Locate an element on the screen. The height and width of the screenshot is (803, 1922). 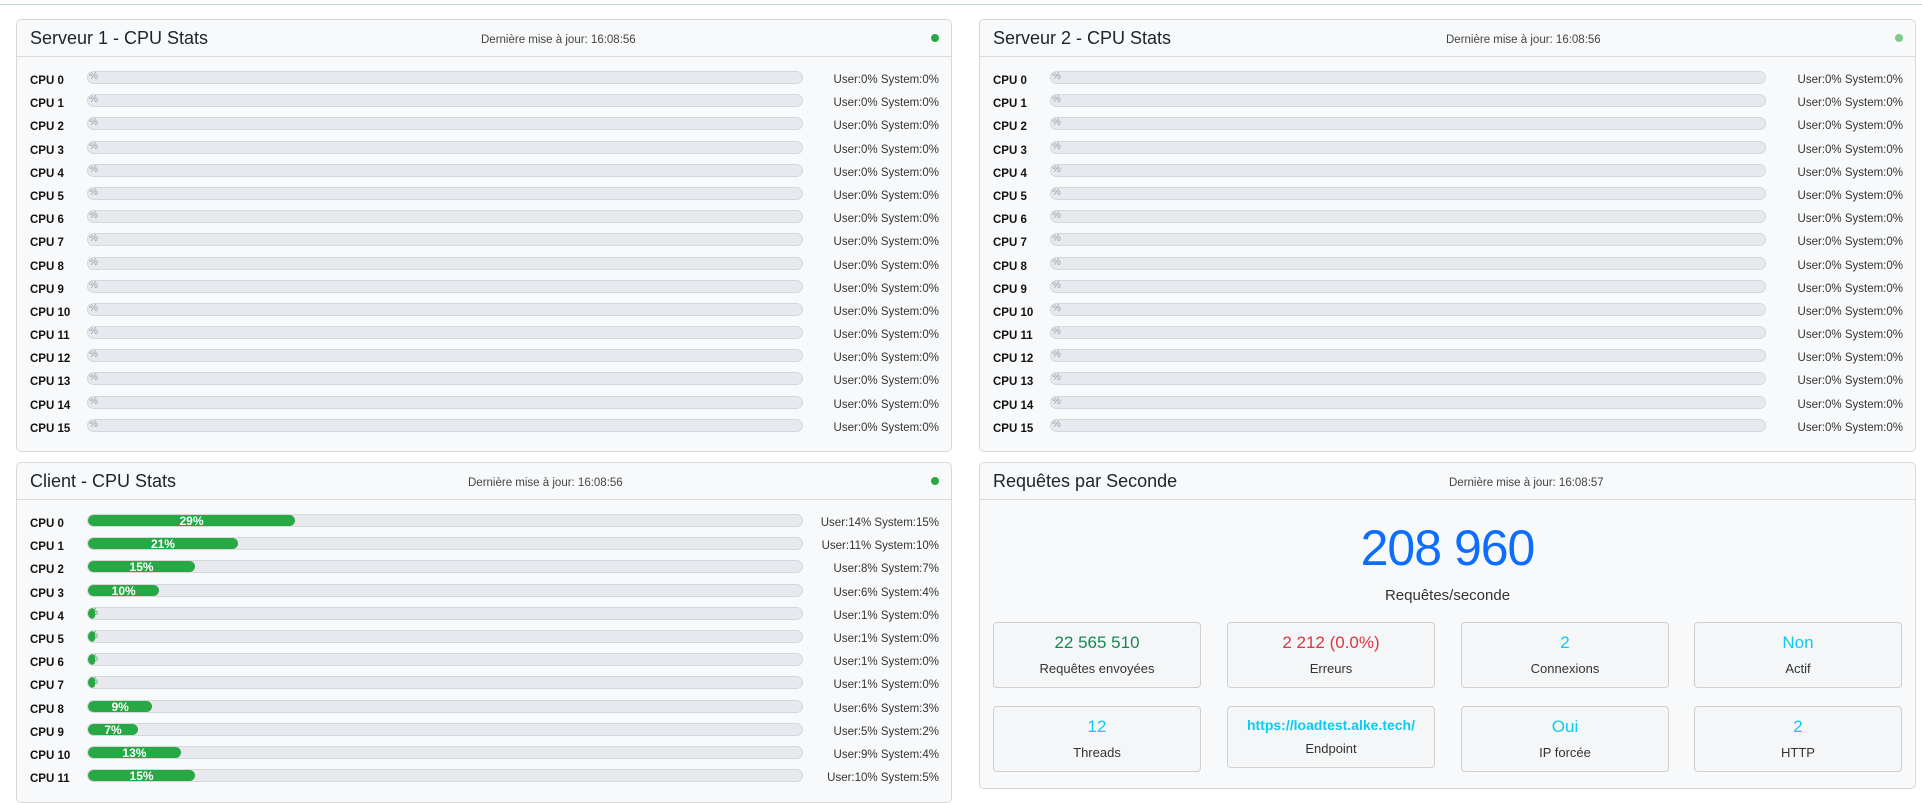
cpu-usage-bar: 13% is located at coordinates (445, 752).